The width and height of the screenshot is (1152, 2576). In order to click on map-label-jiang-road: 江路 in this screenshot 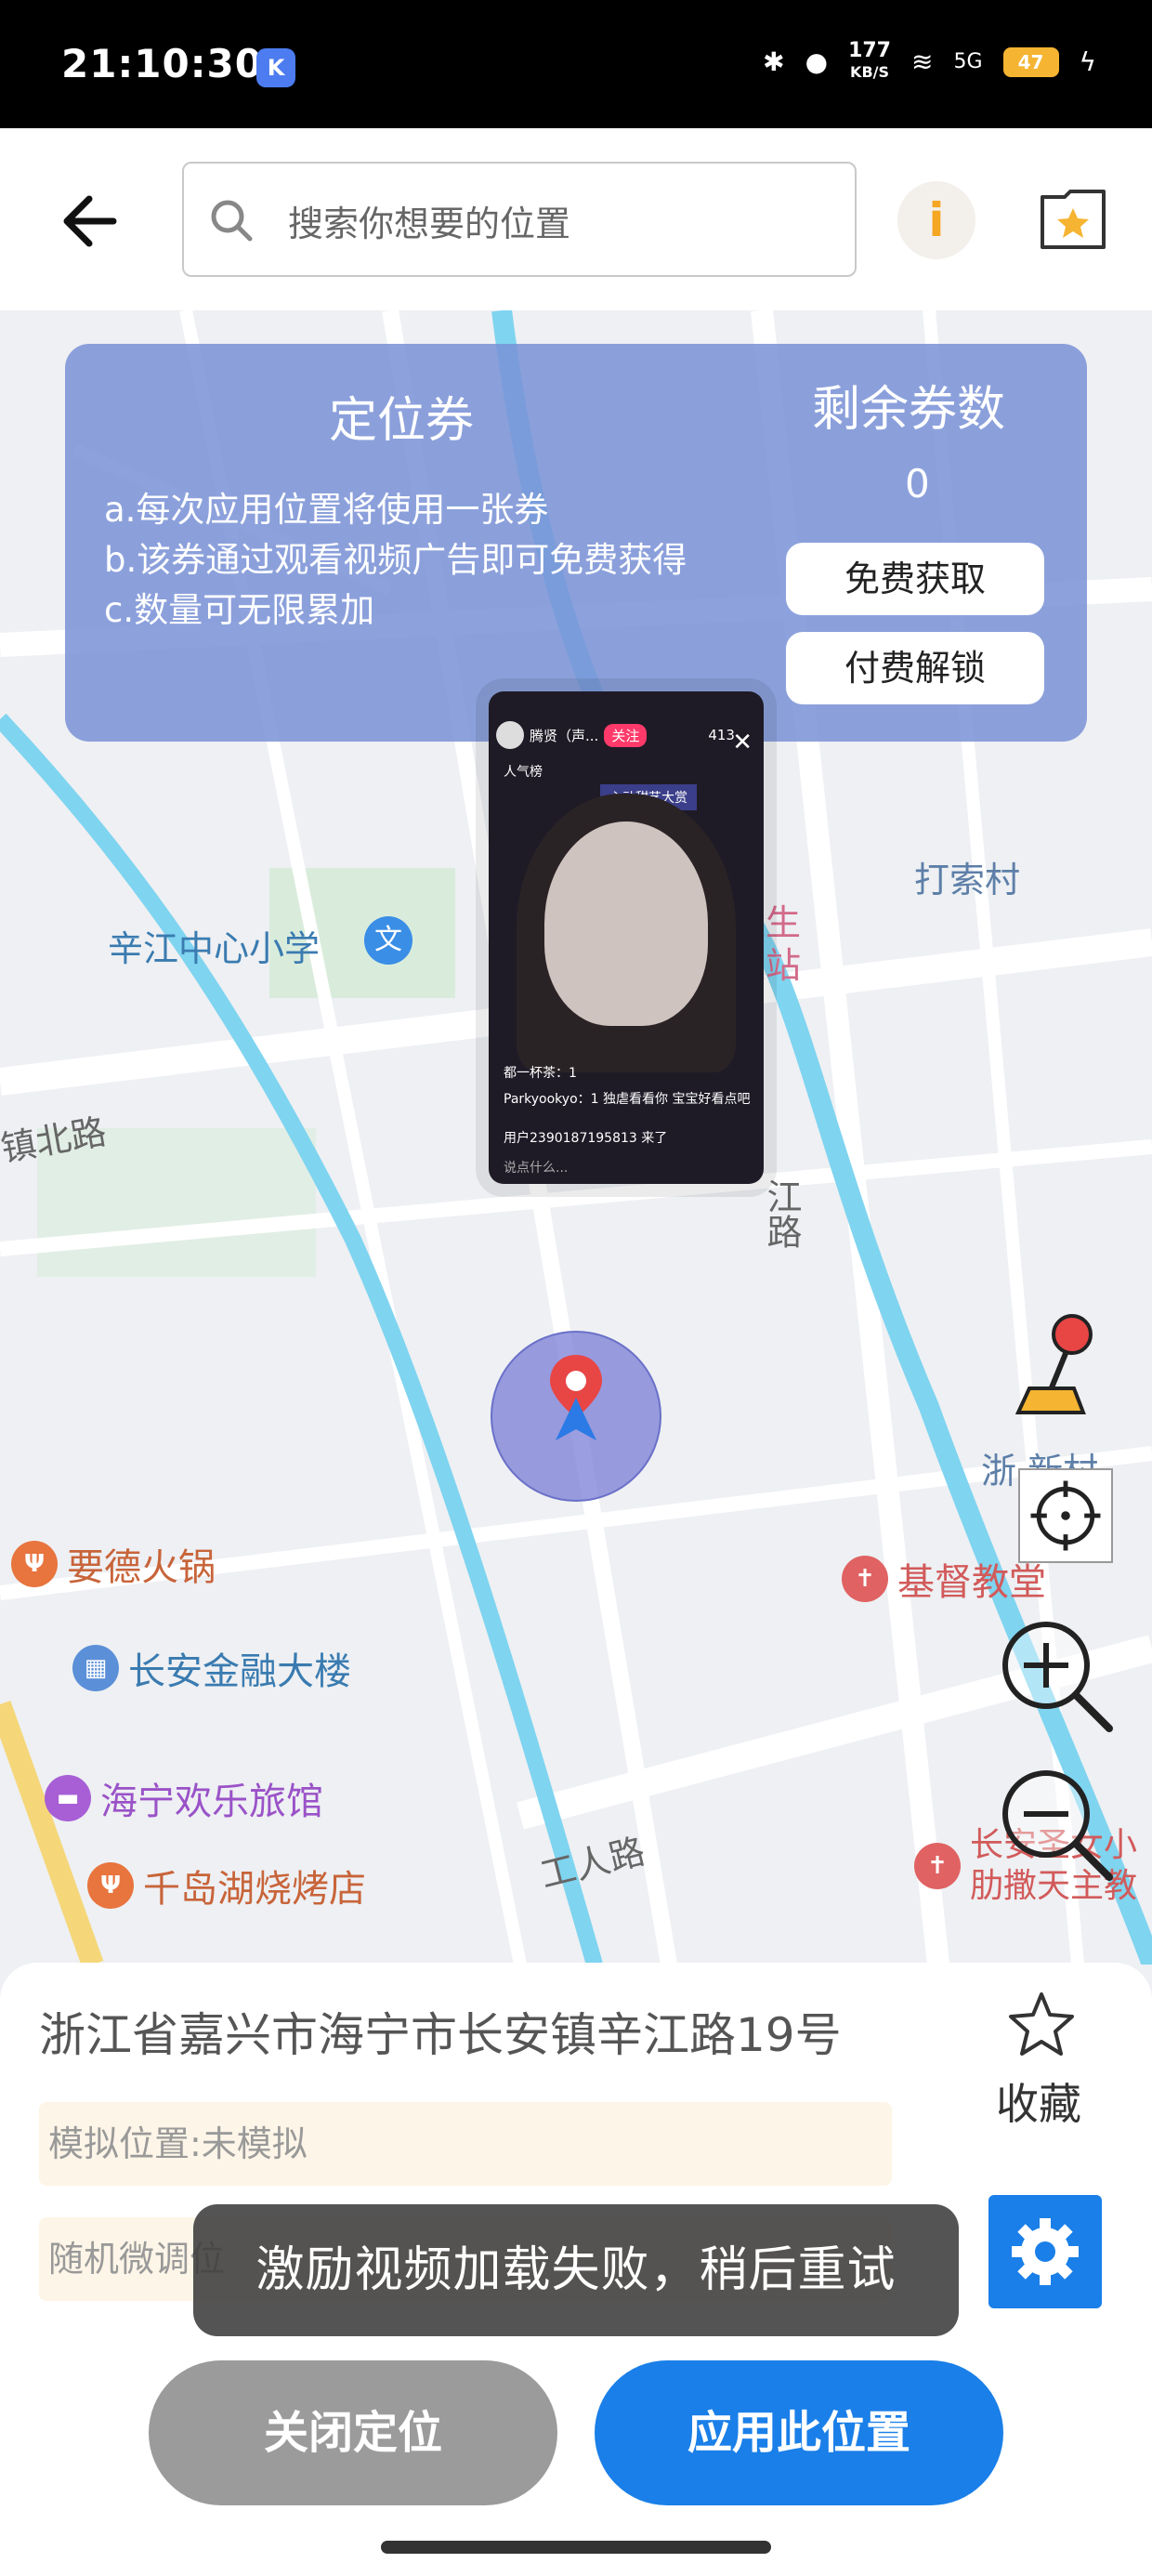, I will do `click(781, 1213)`.